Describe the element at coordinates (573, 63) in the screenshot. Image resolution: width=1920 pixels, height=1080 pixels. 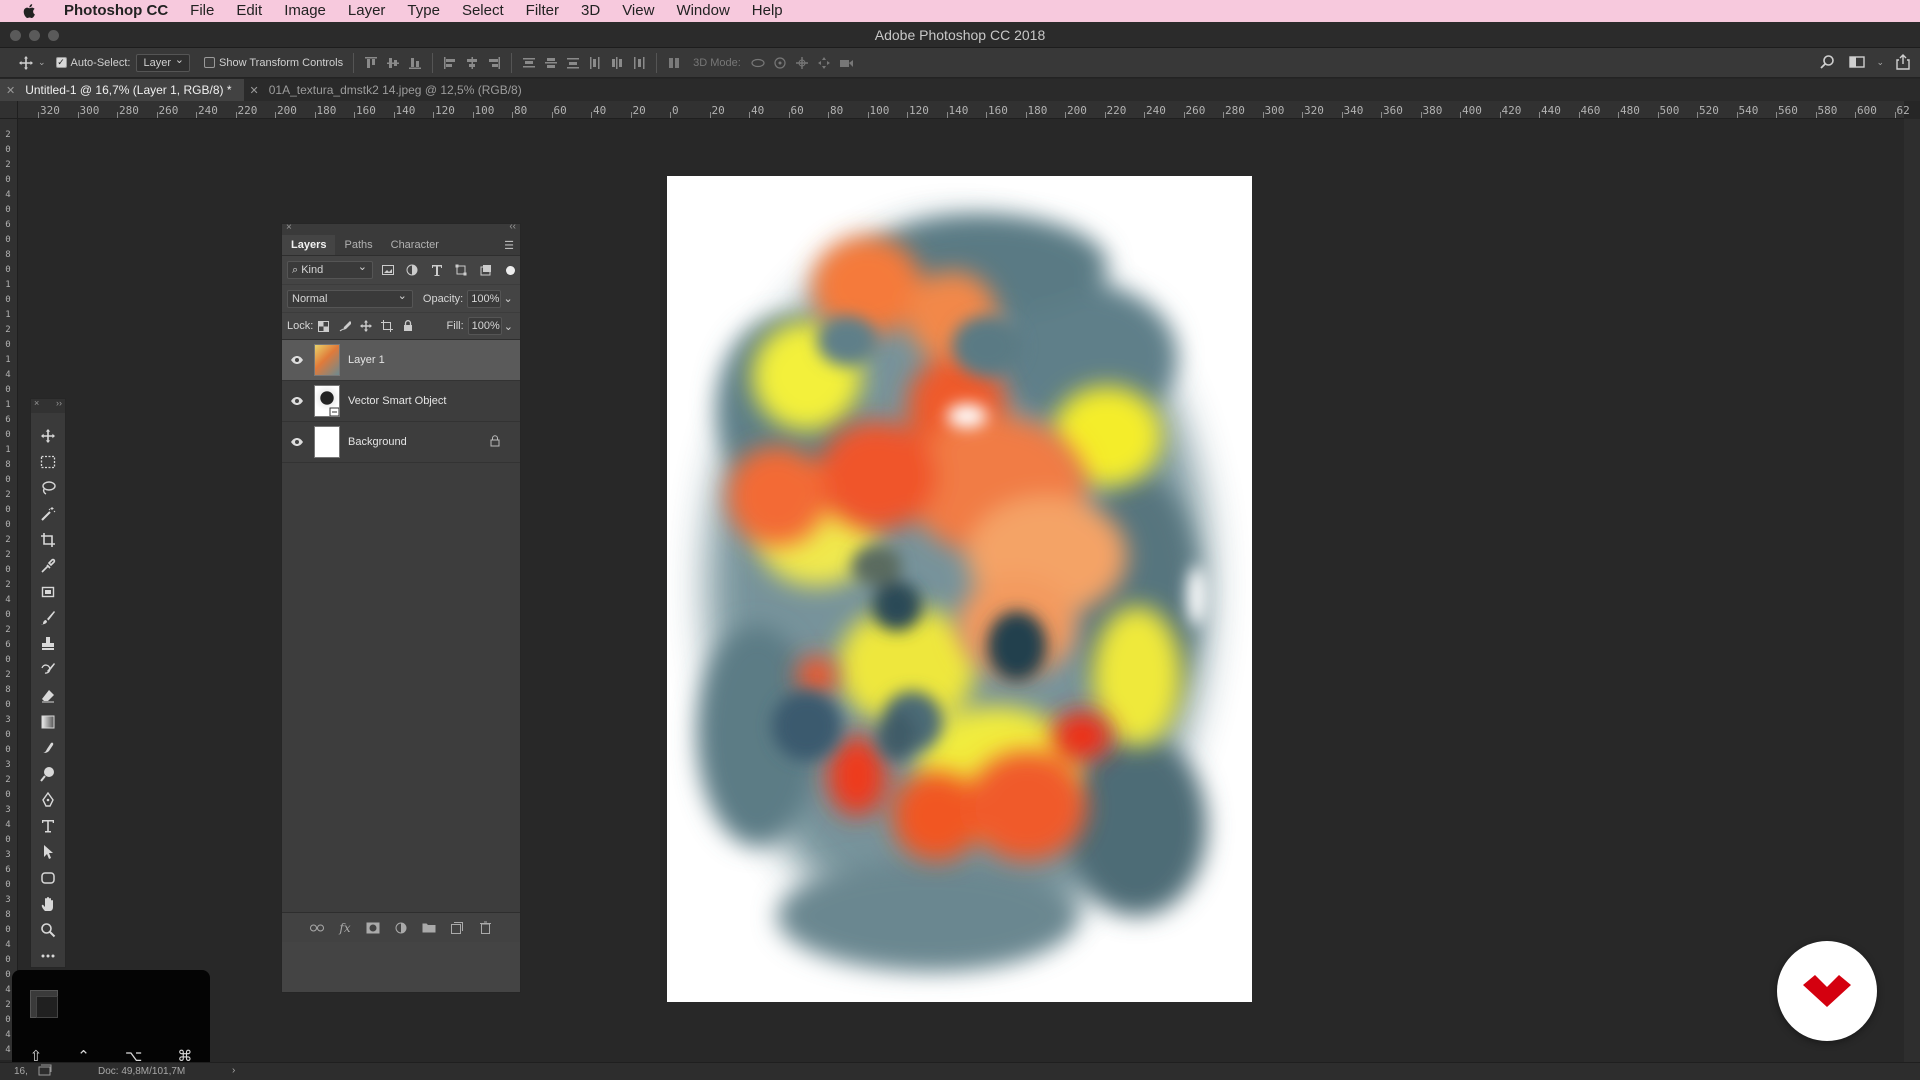
I see `distribute-bottom-icon` at that location.